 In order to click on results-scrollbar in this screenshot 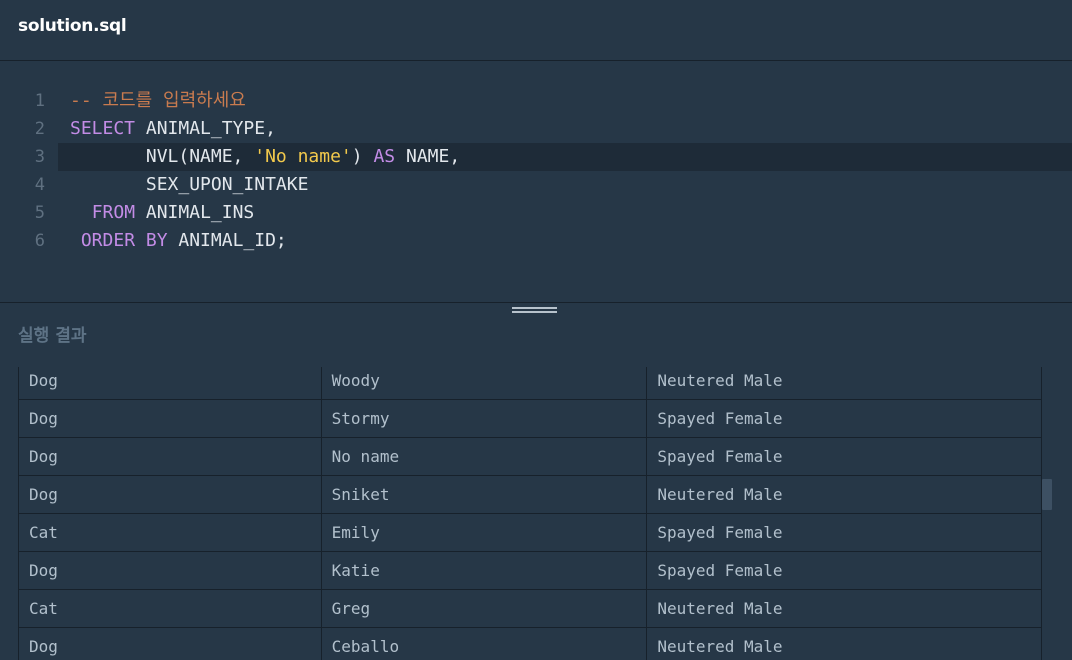, I will do `click(1047, 513)`.